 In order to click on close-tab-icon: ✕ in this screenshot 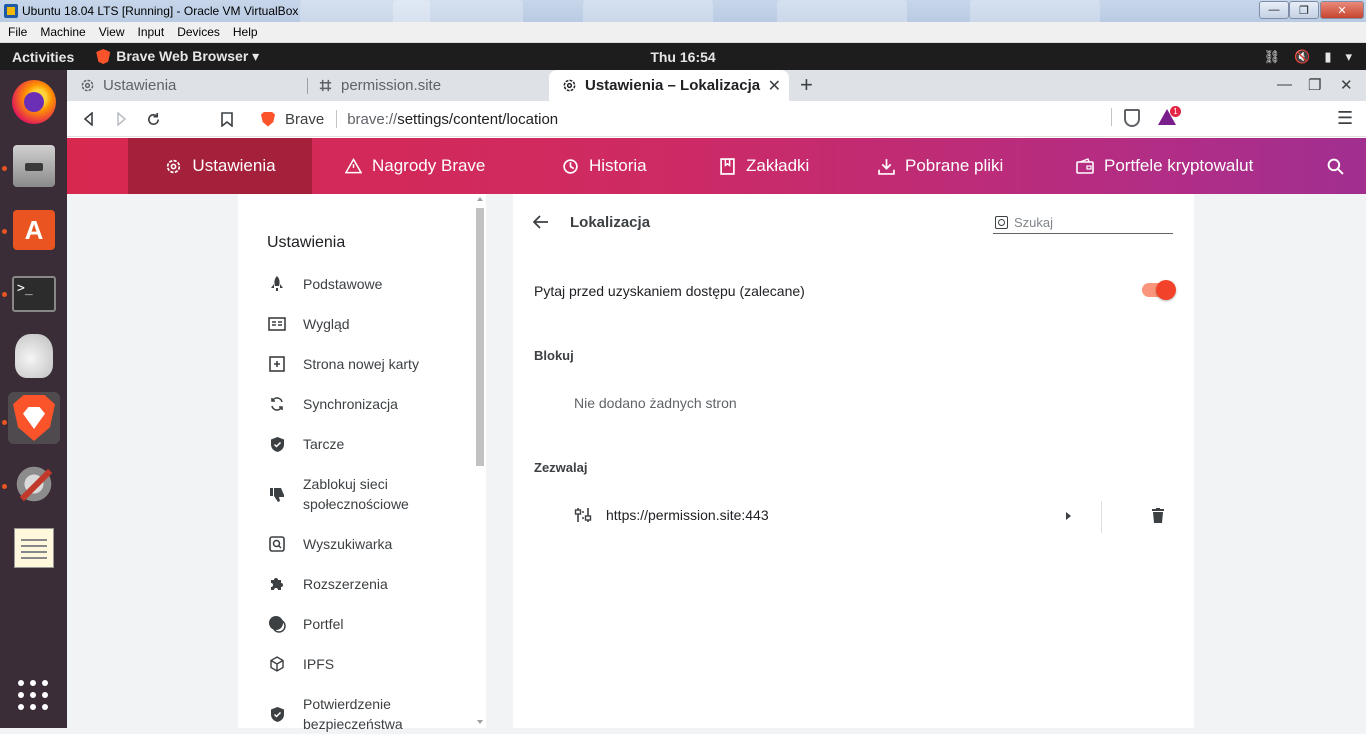, I will do `click(774, 86)`.